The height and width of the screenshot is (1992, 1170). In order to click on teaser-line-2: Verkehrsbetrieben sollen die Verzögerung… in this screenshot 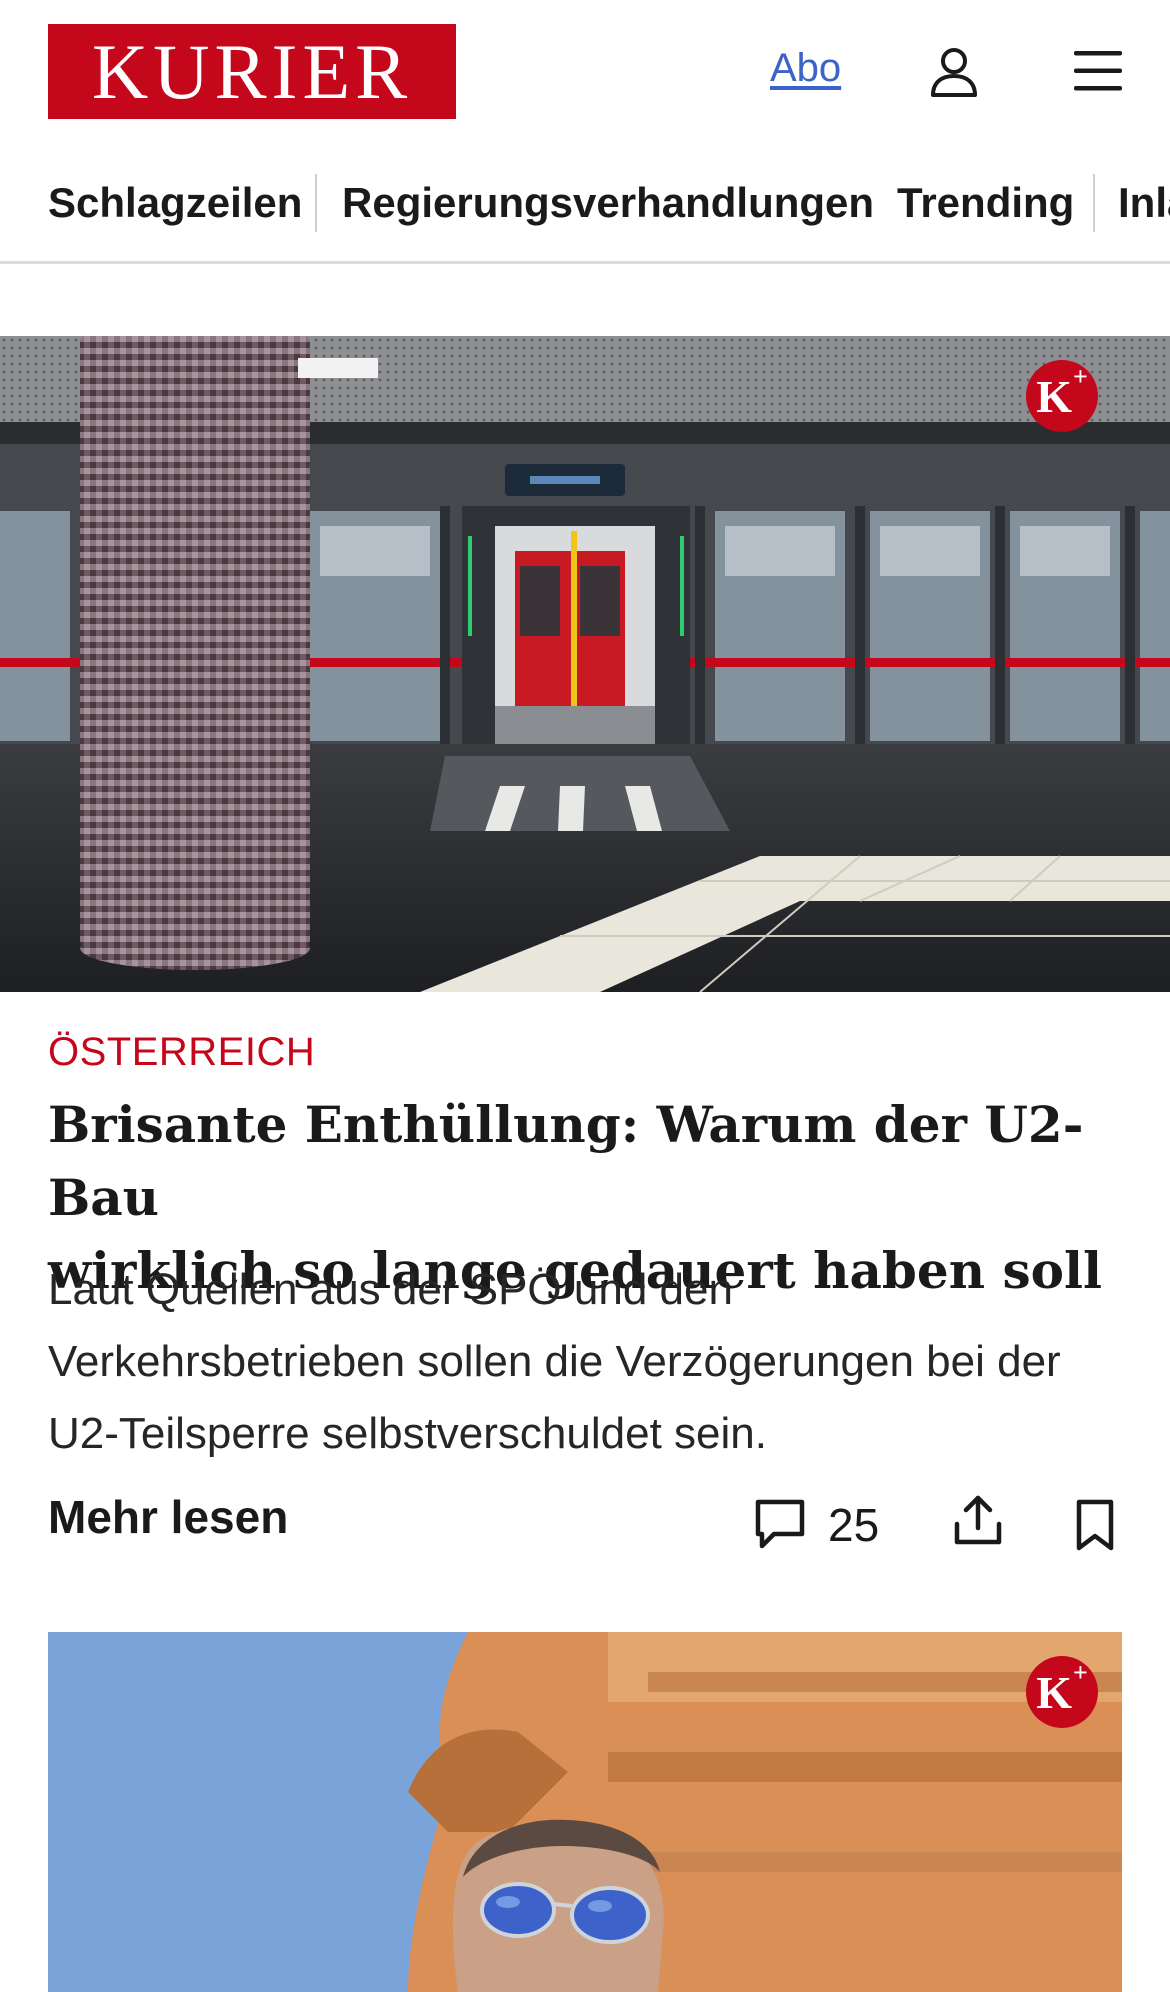, I will do `click(554, 1361)`.